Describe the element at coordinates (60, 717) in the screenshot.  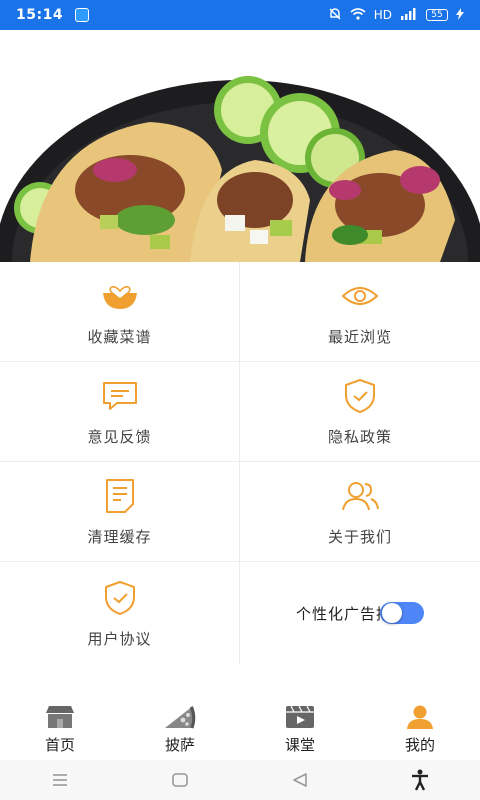
I see `store-icon` at that location.